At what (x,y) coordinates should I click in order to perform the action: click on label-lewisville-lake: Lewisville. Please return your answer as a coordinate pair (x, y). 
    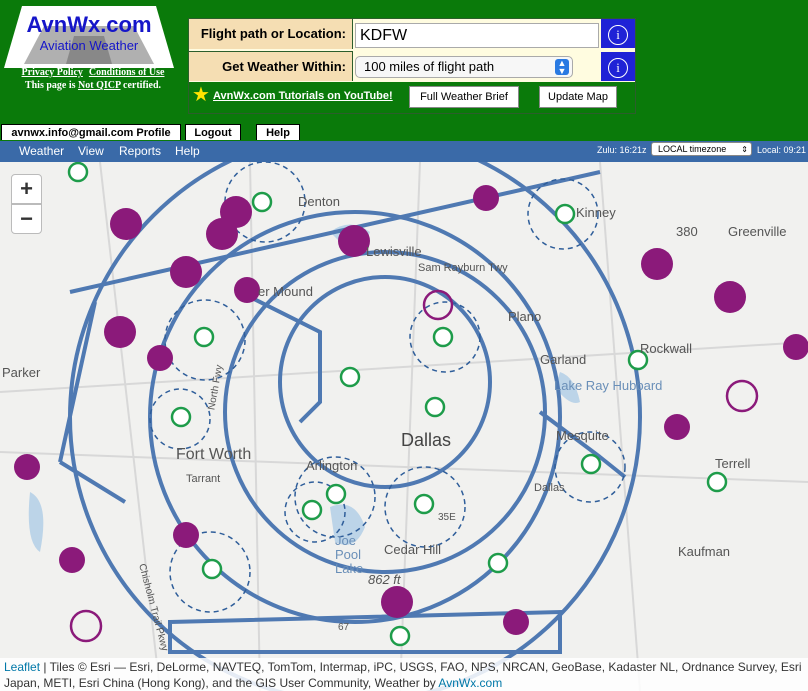
    Looking at the image, I should click on (394, 251).